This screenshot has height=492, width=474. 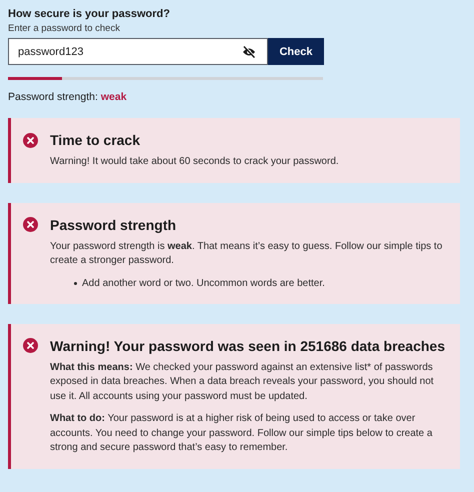 What do you see at coordinates (113, 225) in the screenshot?
I see `alert-title: Password strength` at bounding box center [113, 225].